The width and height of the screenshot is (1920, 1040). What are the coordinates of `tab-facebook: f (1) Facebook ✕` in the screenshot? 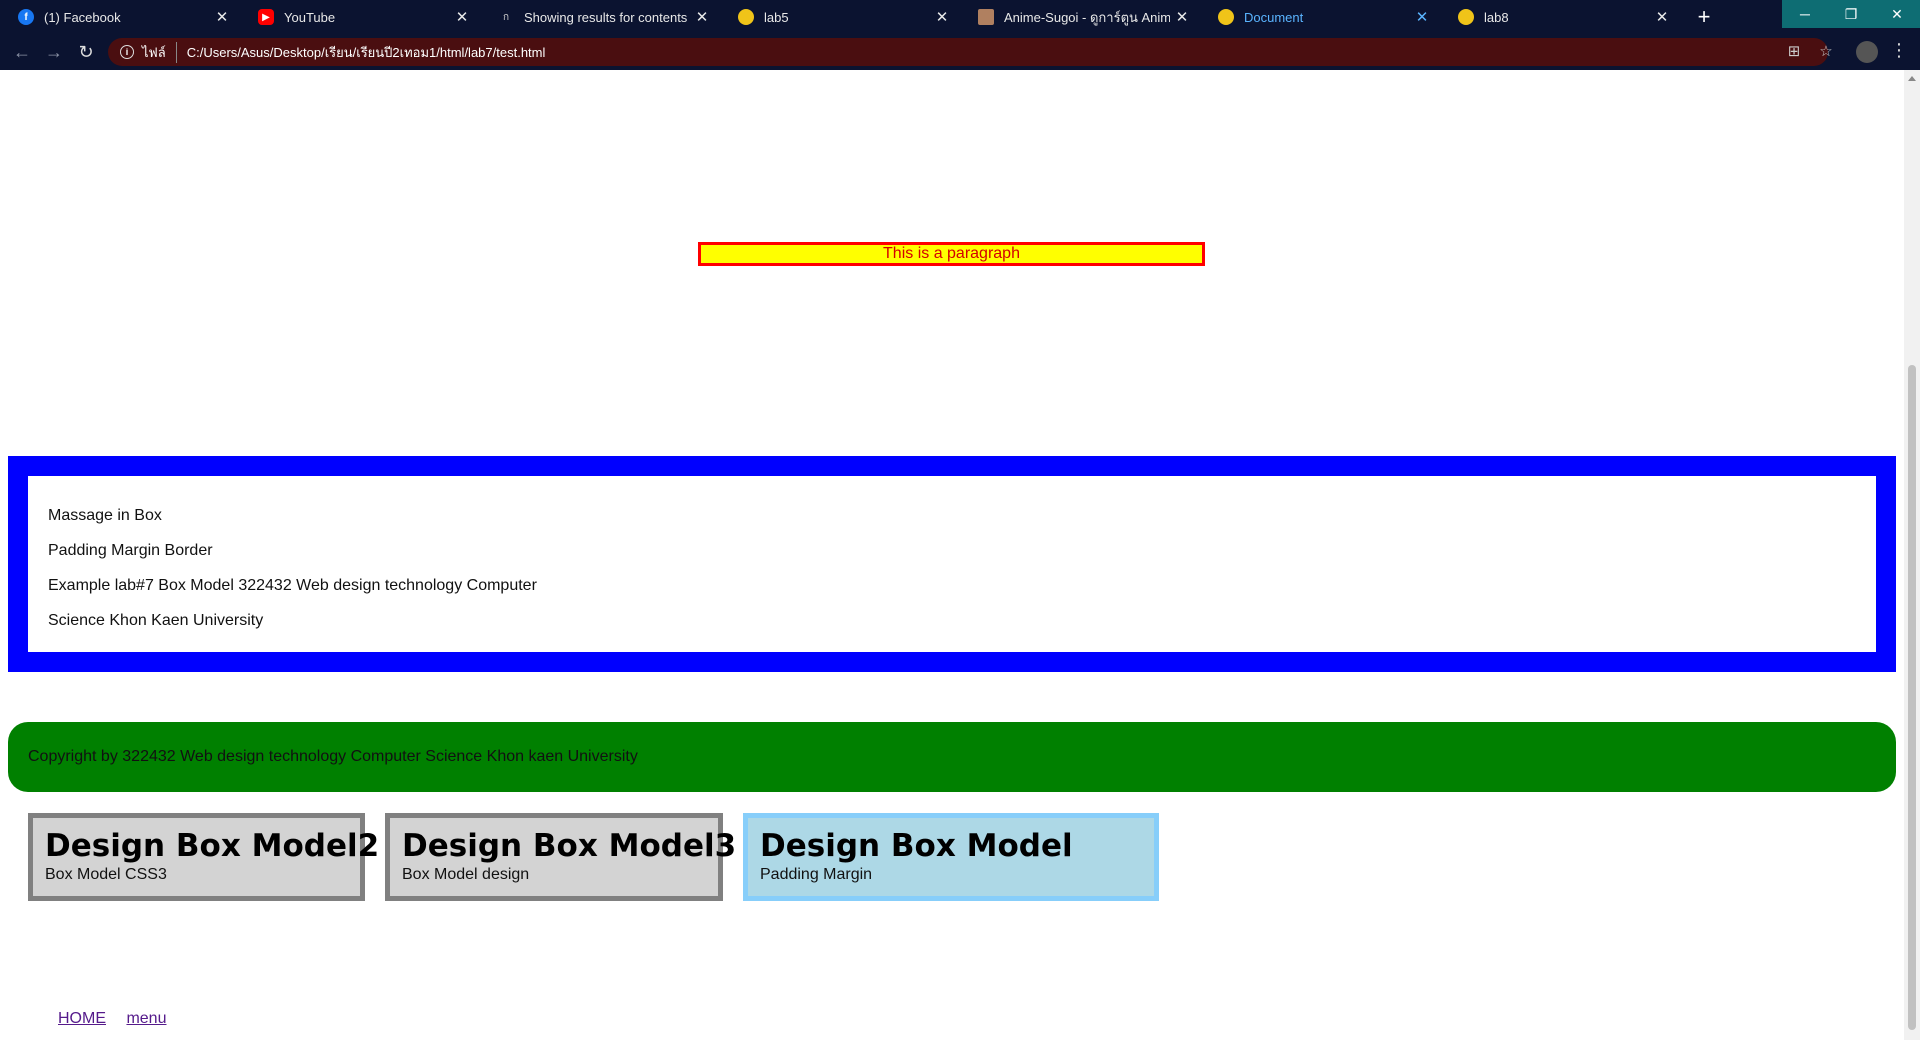 It's located at (120, 17).